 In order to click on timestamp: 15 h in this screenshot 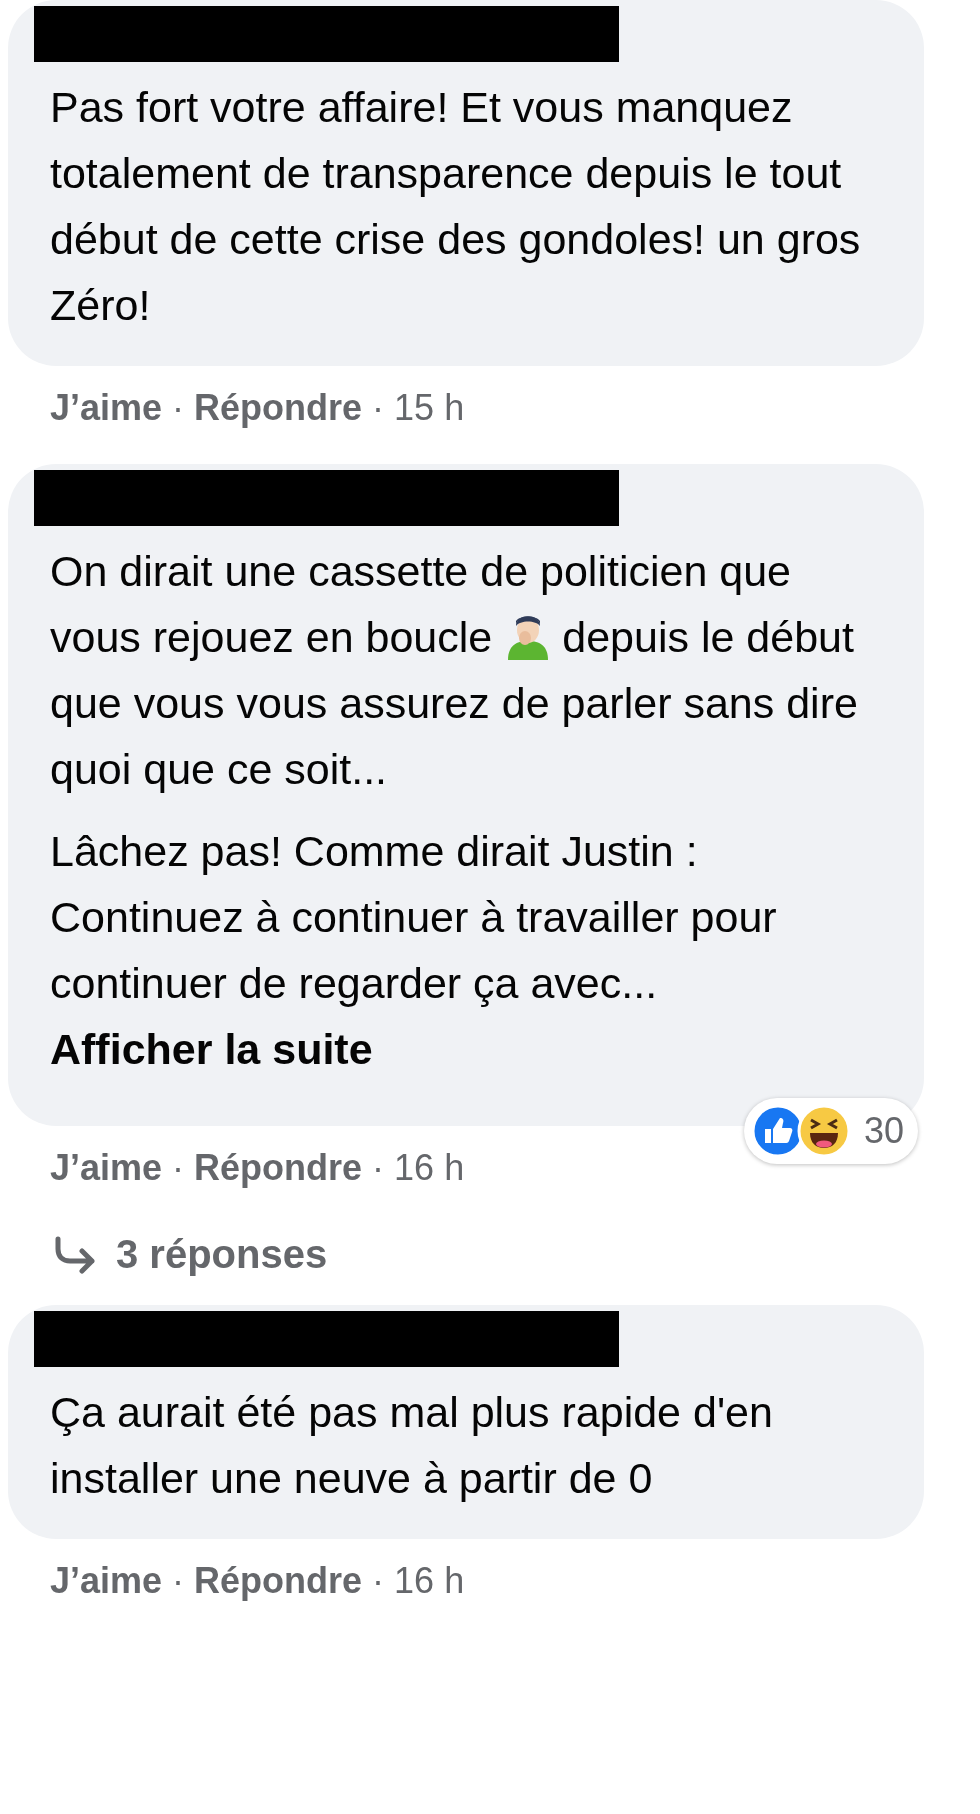, I will do `click(429, 408)`.